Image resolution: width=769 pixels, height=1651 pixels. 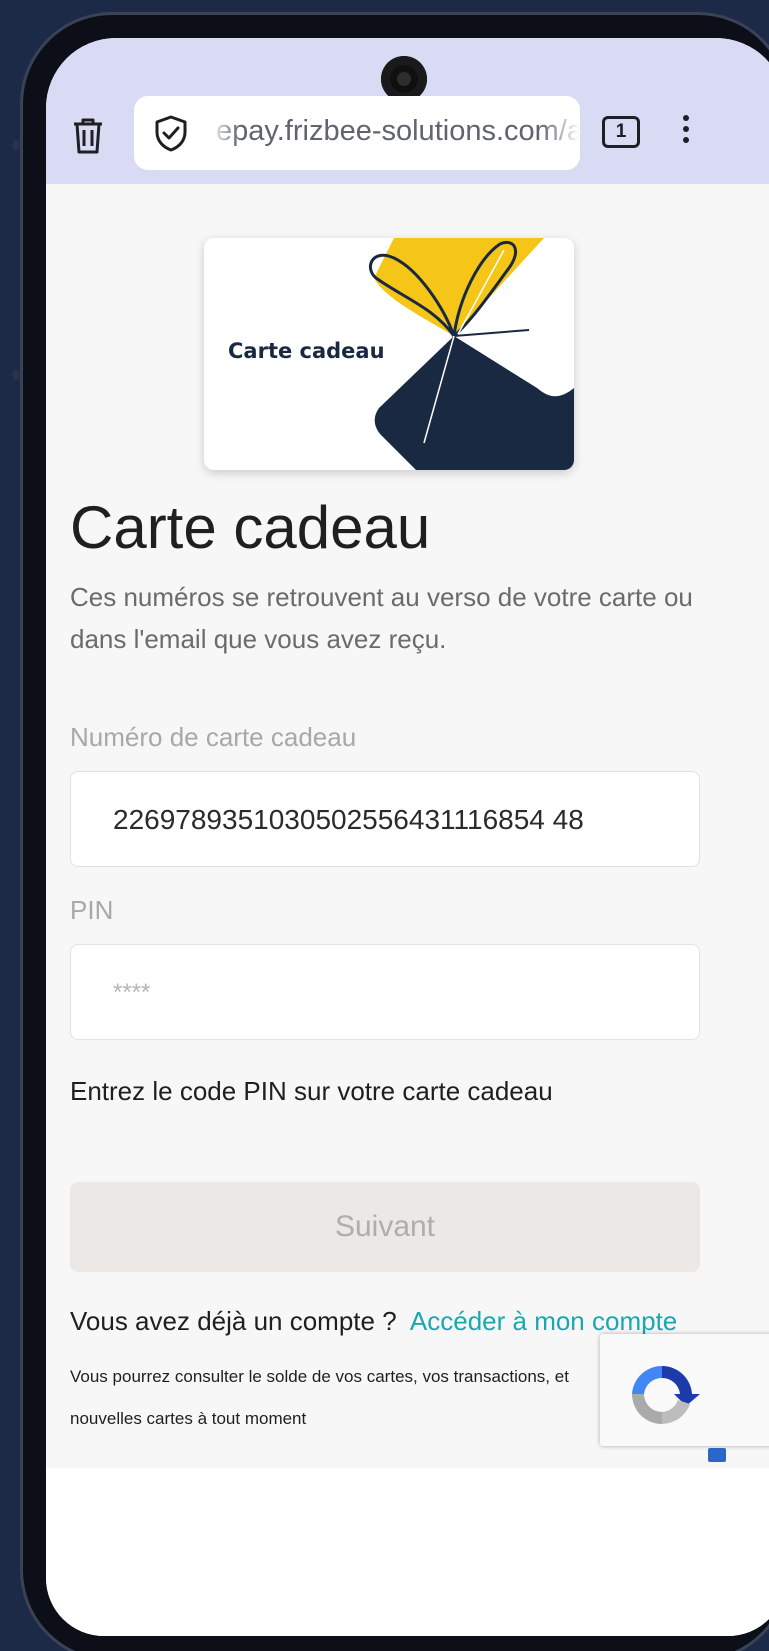 What do you see at coordinates (171, 133) in the screenshot?
I see `shield-check-icon` at bounding box center [171, 133].